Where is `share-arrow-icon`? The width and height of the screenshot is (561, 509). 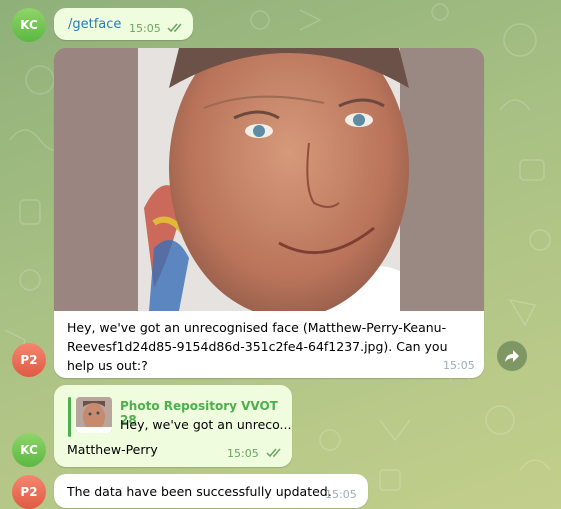 share-arrow-icon is located at coordinates (512, 356).